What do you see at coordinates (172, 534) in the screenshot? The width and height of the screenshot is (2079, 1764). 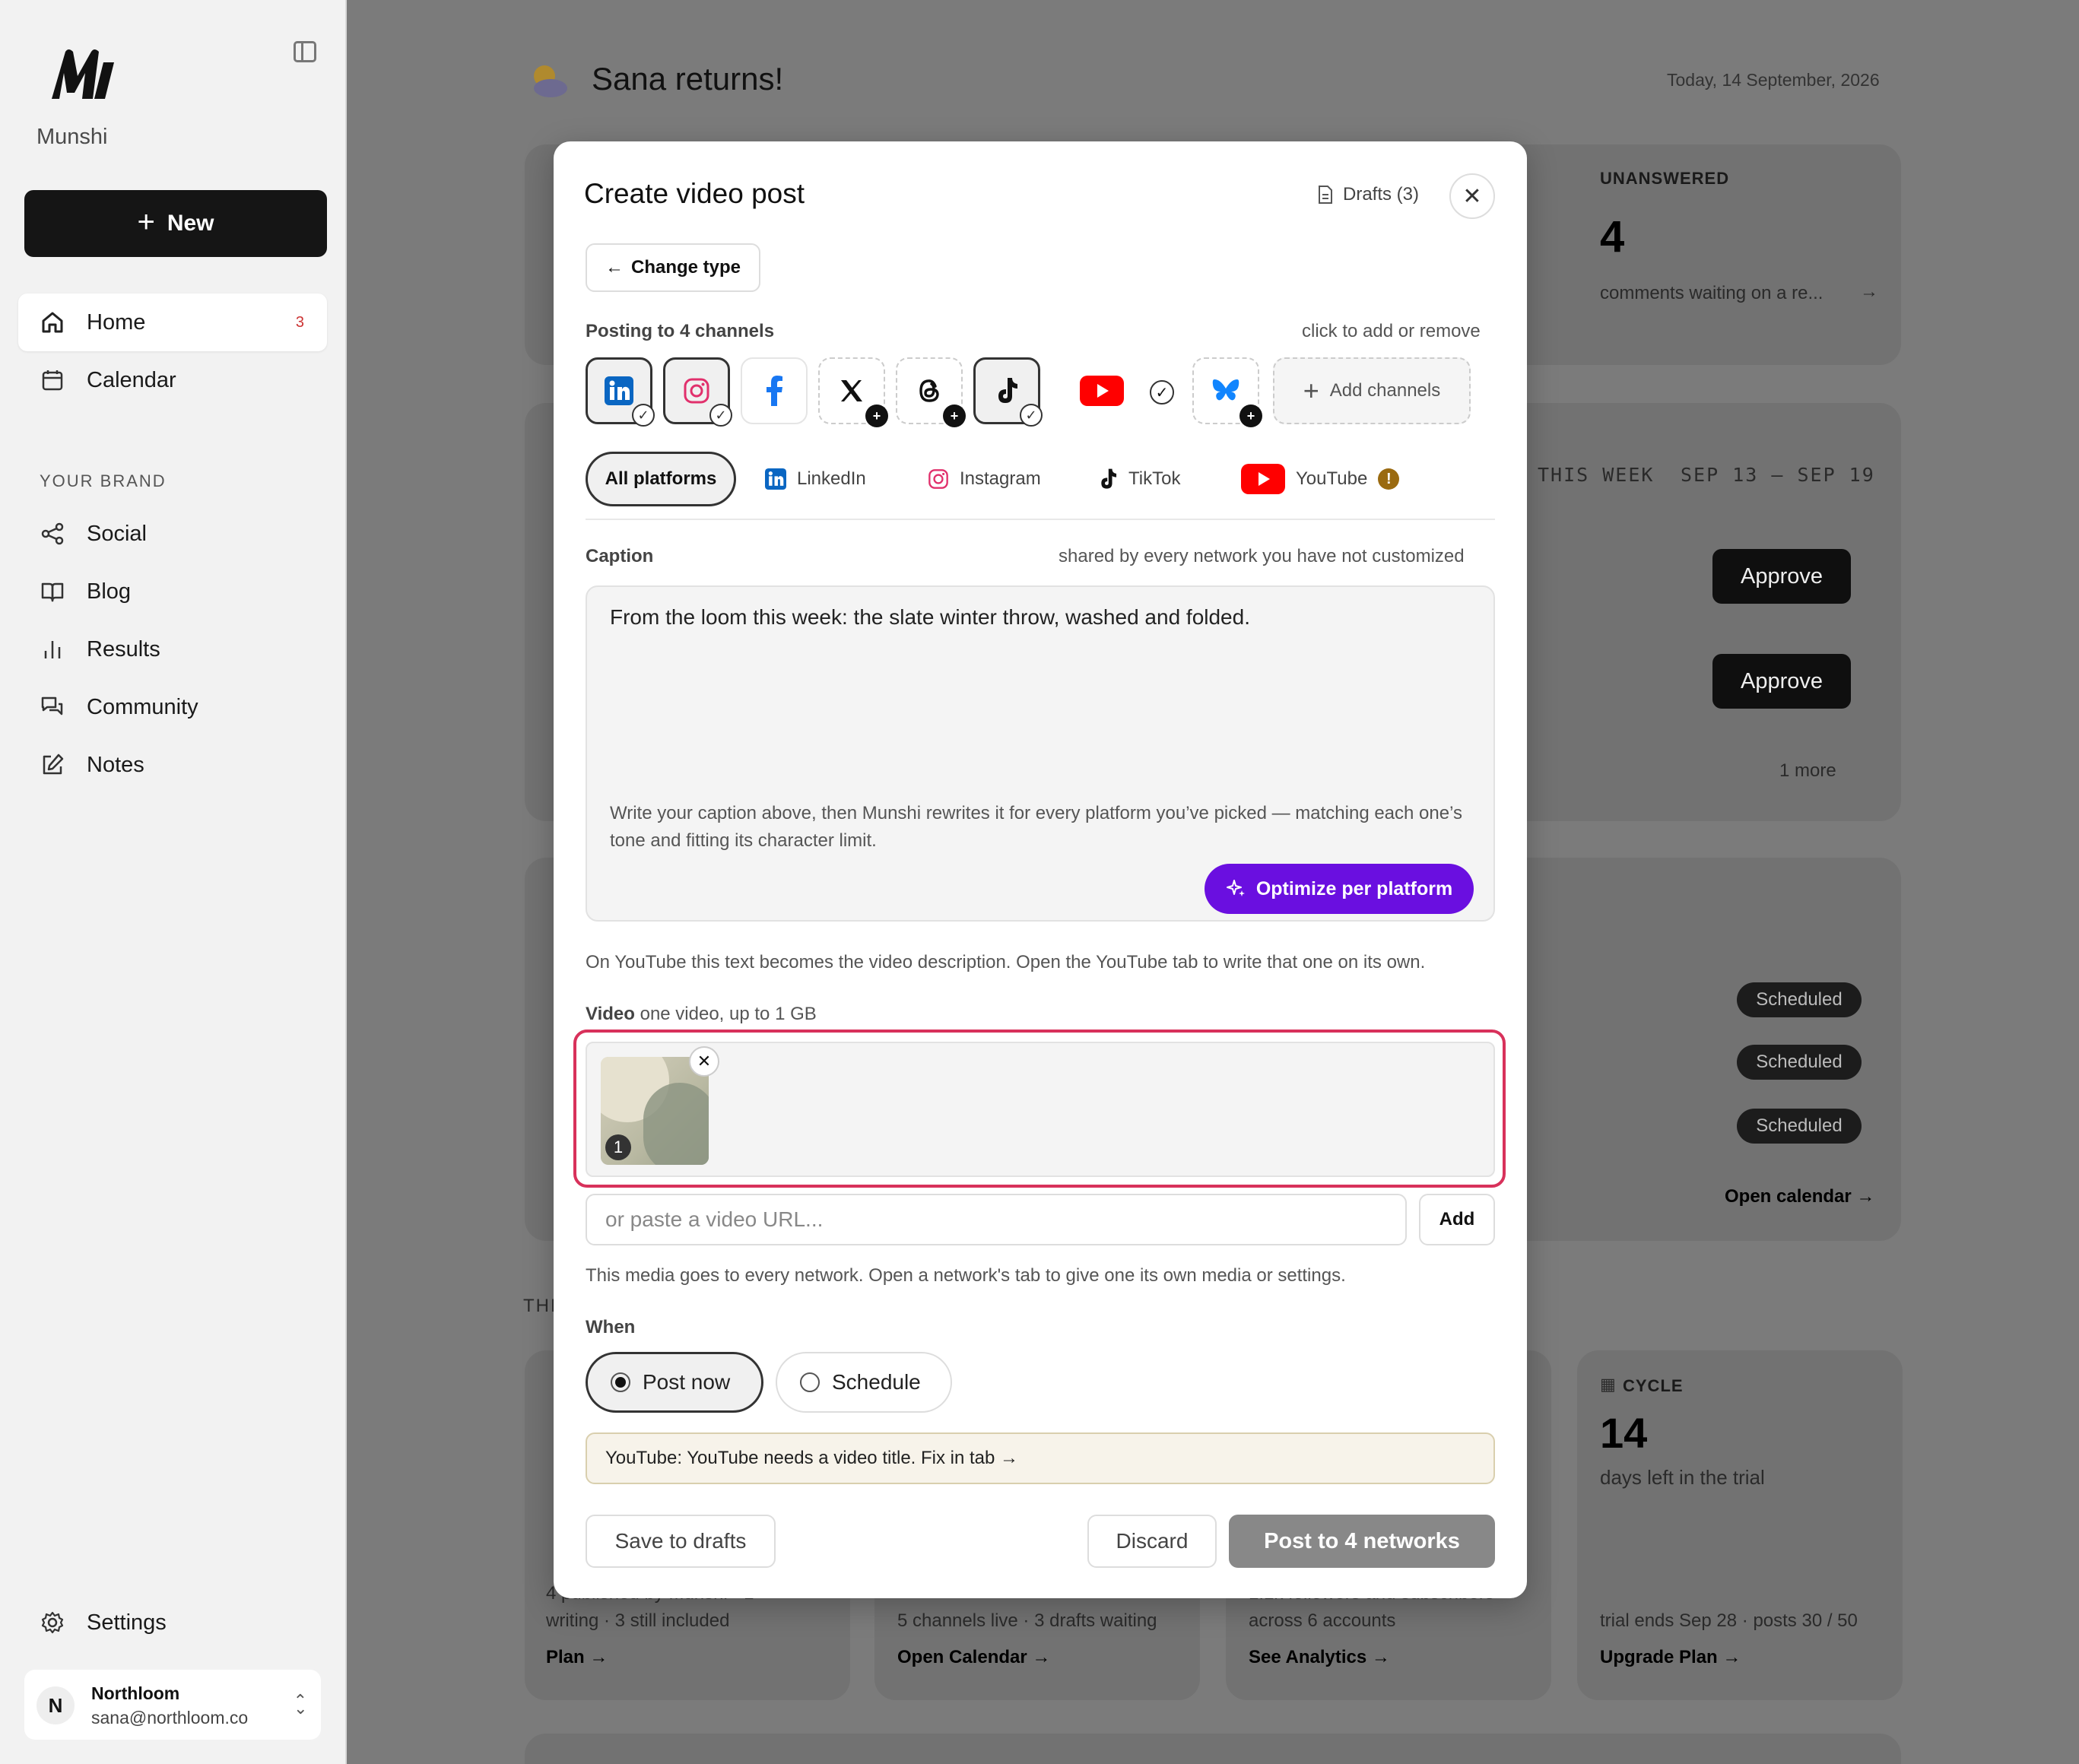 I see `sidebar-item-social: Social` at bounding box center [172, 534].